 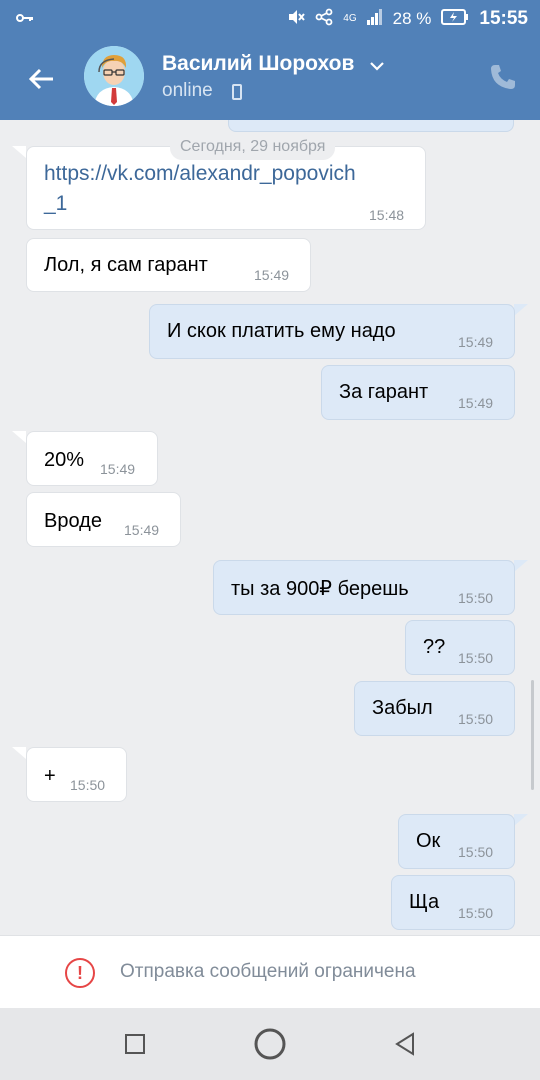 I want to click on back-button, so click(x=41, y=79).